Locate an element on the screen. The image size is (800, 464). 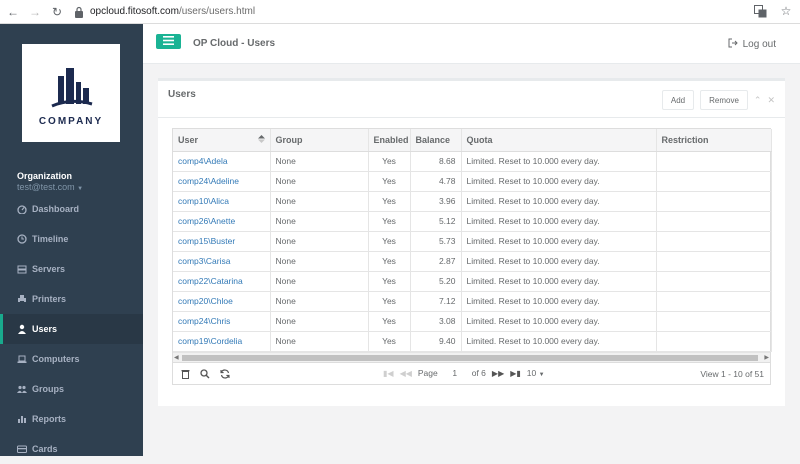
user-cell: comp26\Anette is located at coordinates (222, 221).